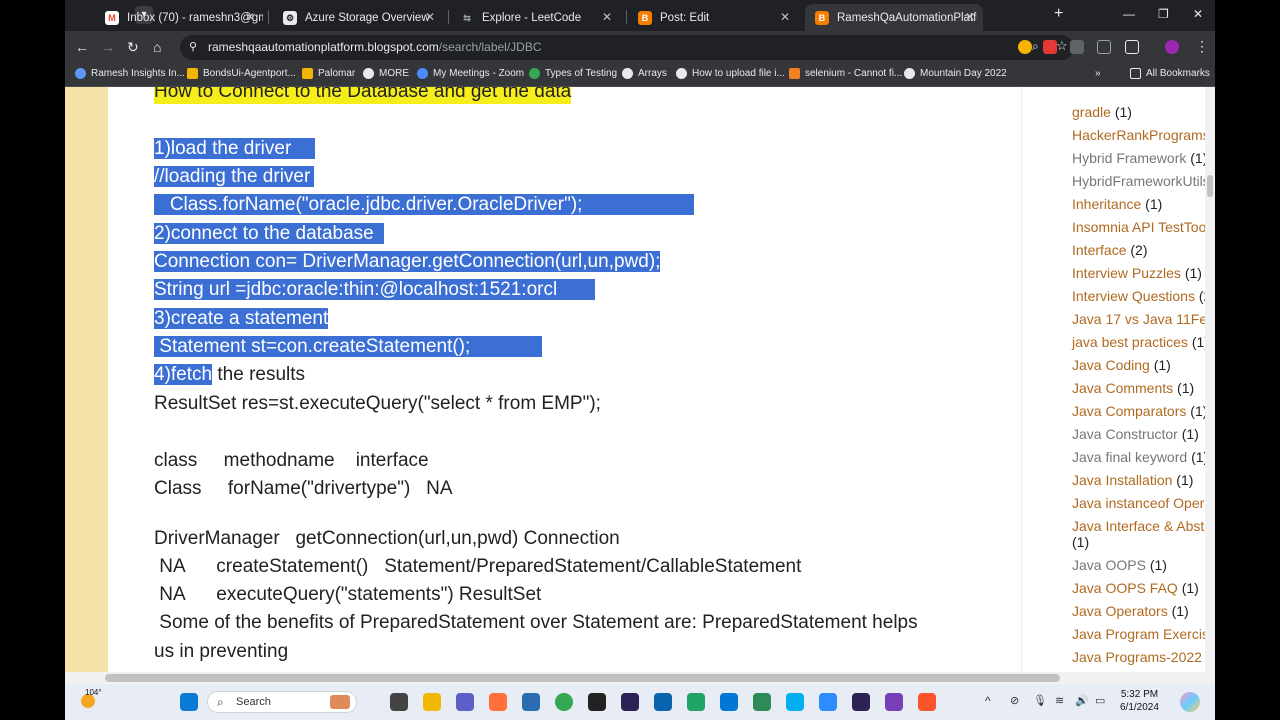 This screenshot has width=1280, height=720. I want to click on horizontal-scrollbar, so click(640, 678).